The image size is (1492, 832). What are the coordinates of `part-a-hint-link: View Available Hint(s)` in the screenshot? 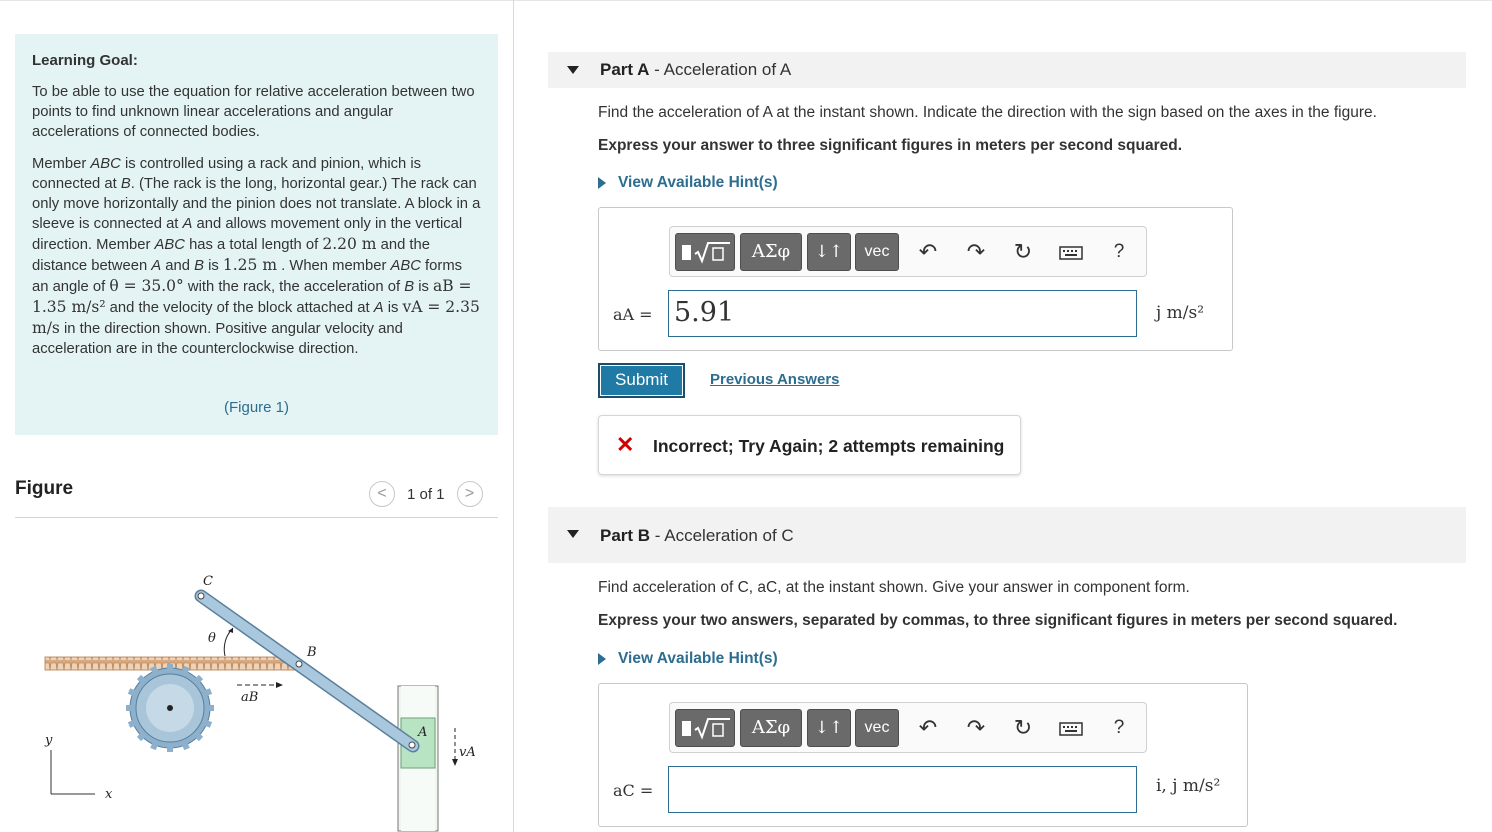 It's located at (688, 183).